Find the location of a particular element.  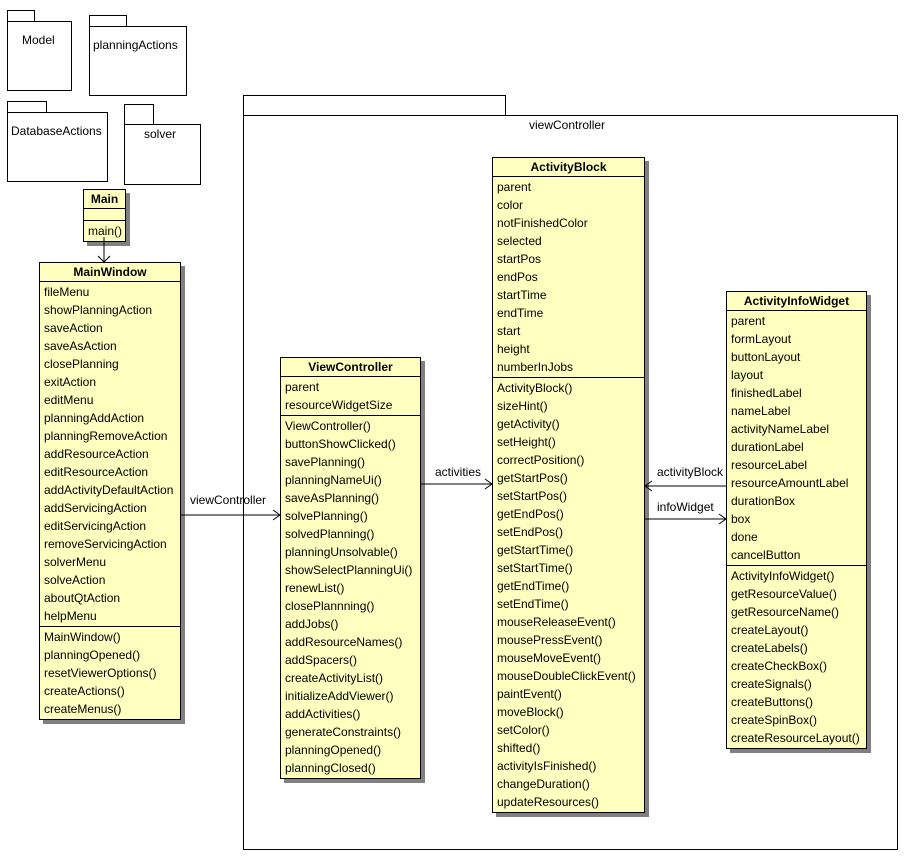

association-label: infoWidget is located at coordinates (685, 507).